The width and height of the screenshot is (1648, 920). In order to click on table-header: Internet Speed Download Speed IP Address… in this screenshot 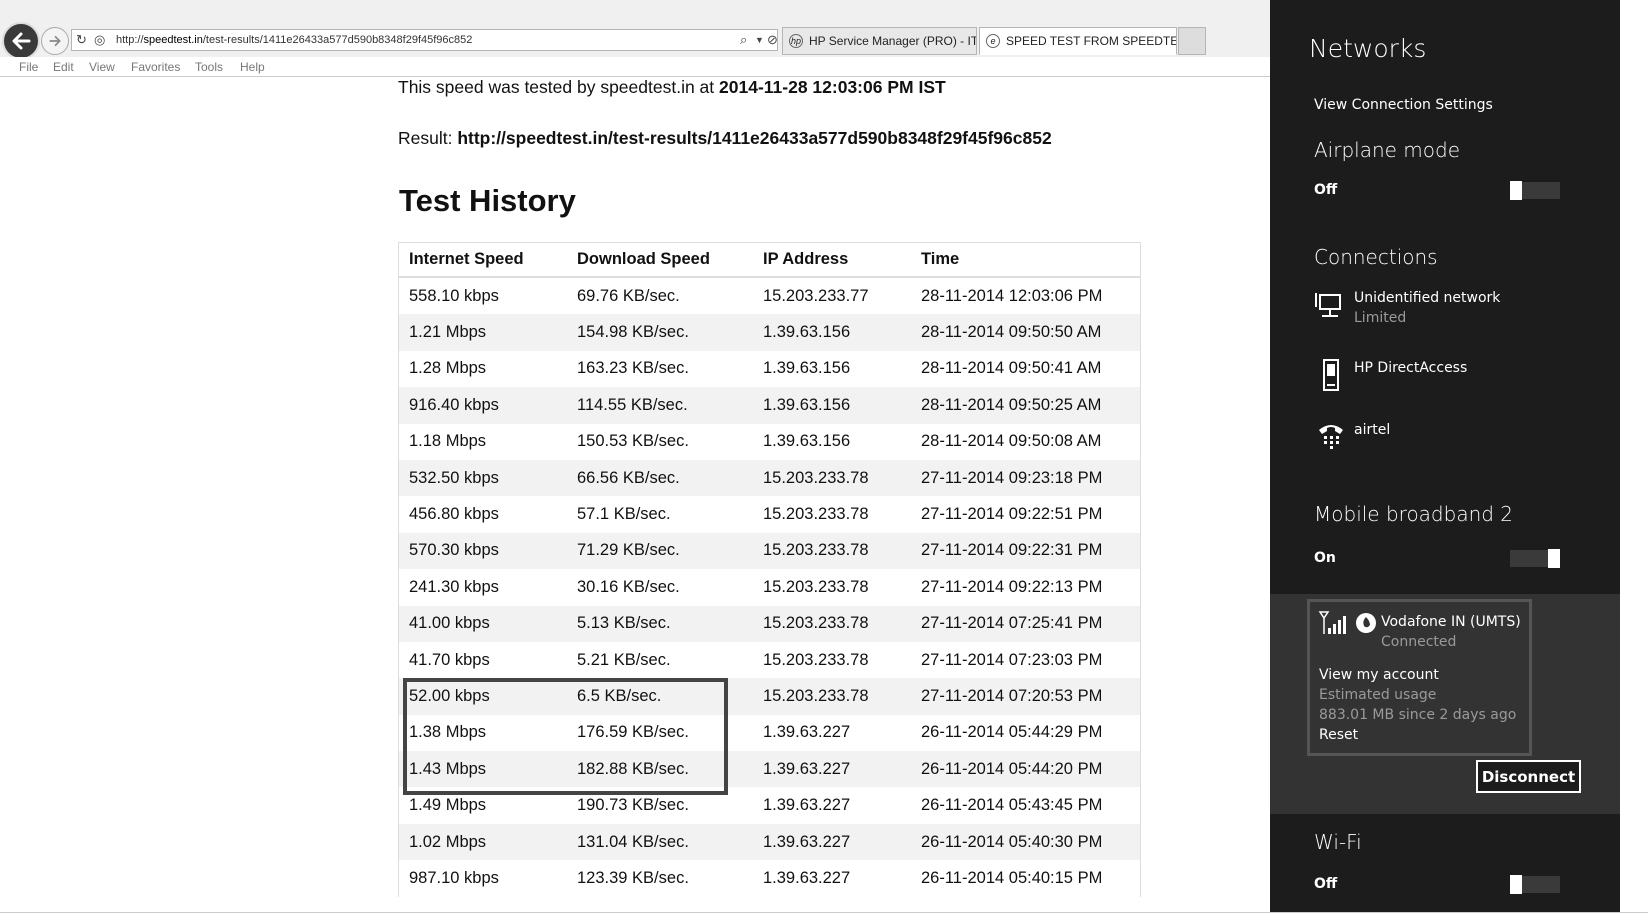, I will do `click(769, 260)`.